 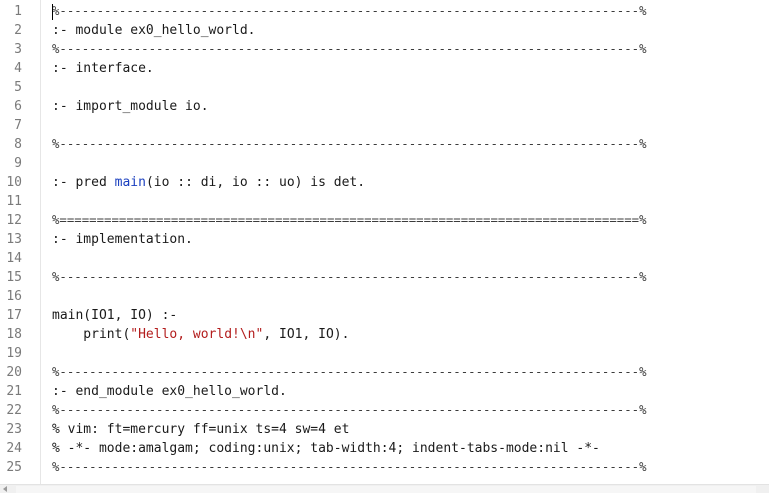 What do you see at coordinates (14, 277) in the screenshot?
I see `line-number: 15` at bounding box center [14, 277].